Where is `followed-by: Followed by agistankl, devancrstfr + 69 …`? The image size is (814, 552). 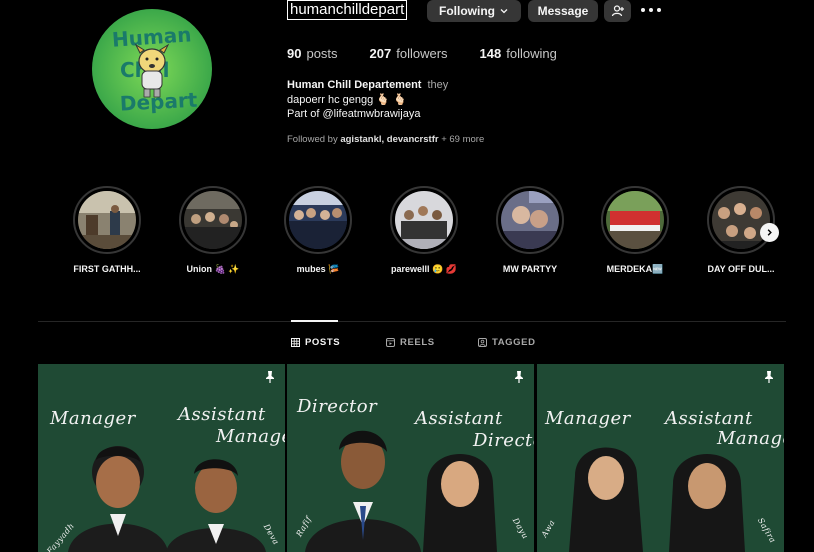
followed-by: Followed by agistankl, devancrstfr + 69 … is located at coordinates (385, 139).